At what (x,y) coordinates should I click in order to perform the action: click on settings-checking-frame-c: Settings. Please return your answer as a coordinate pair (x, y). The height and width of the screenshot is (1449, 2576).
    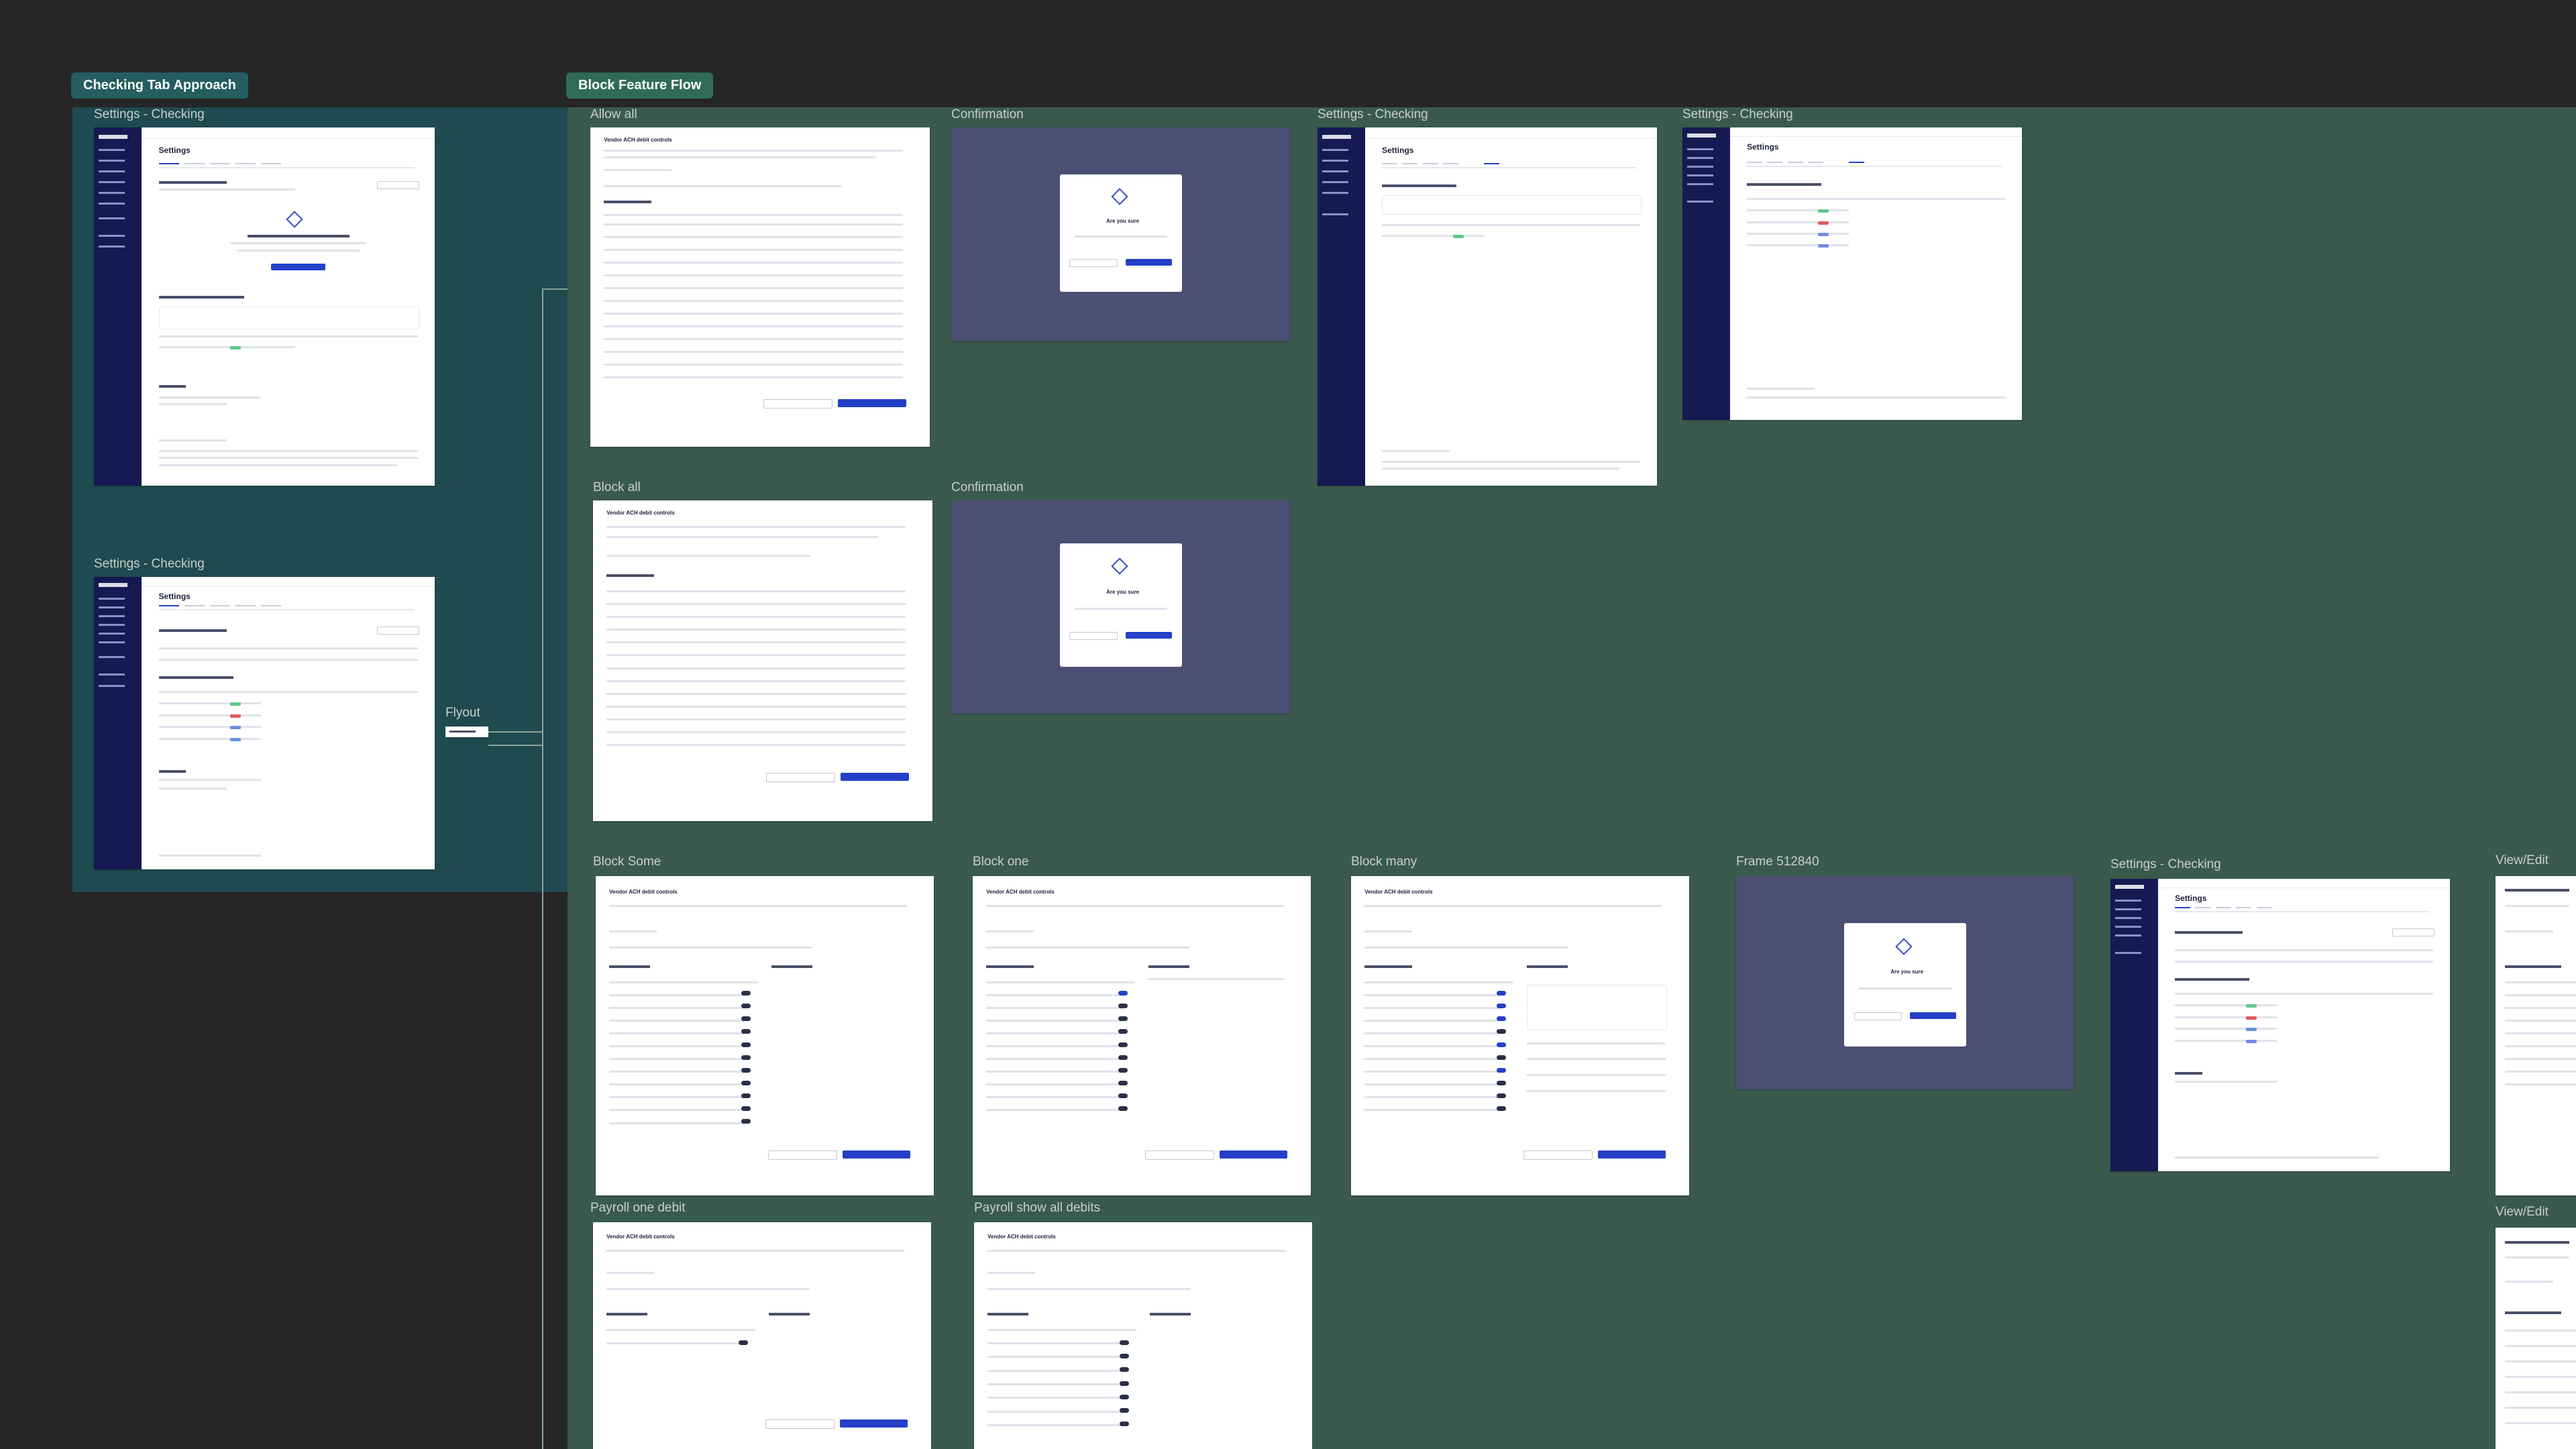
    Looking at the image, I should click on (1487, 306).